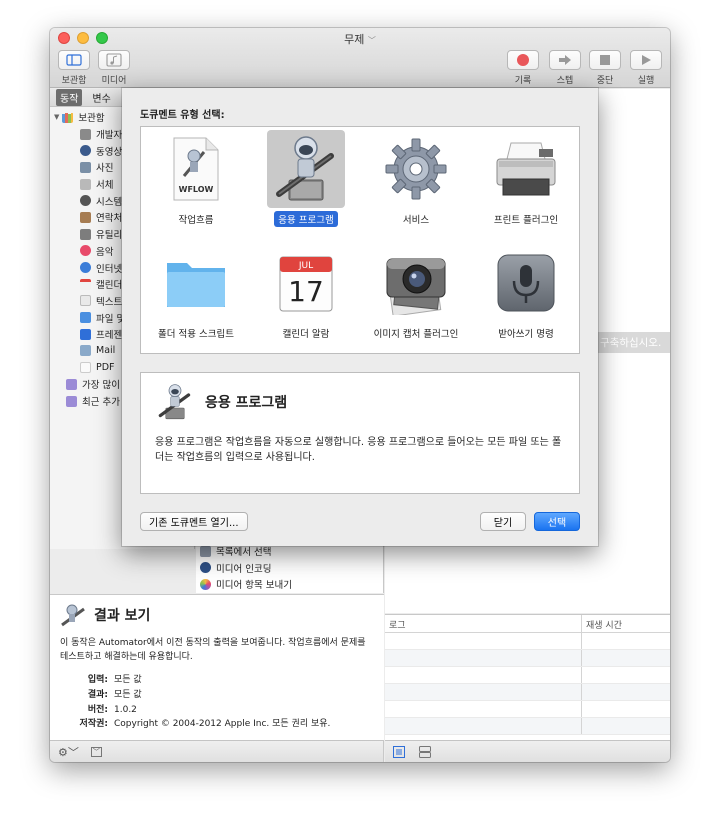 This screenshot has width=720, height=832. I want to click on disclosure-triangle-icon: ▼, so click(56, 117).